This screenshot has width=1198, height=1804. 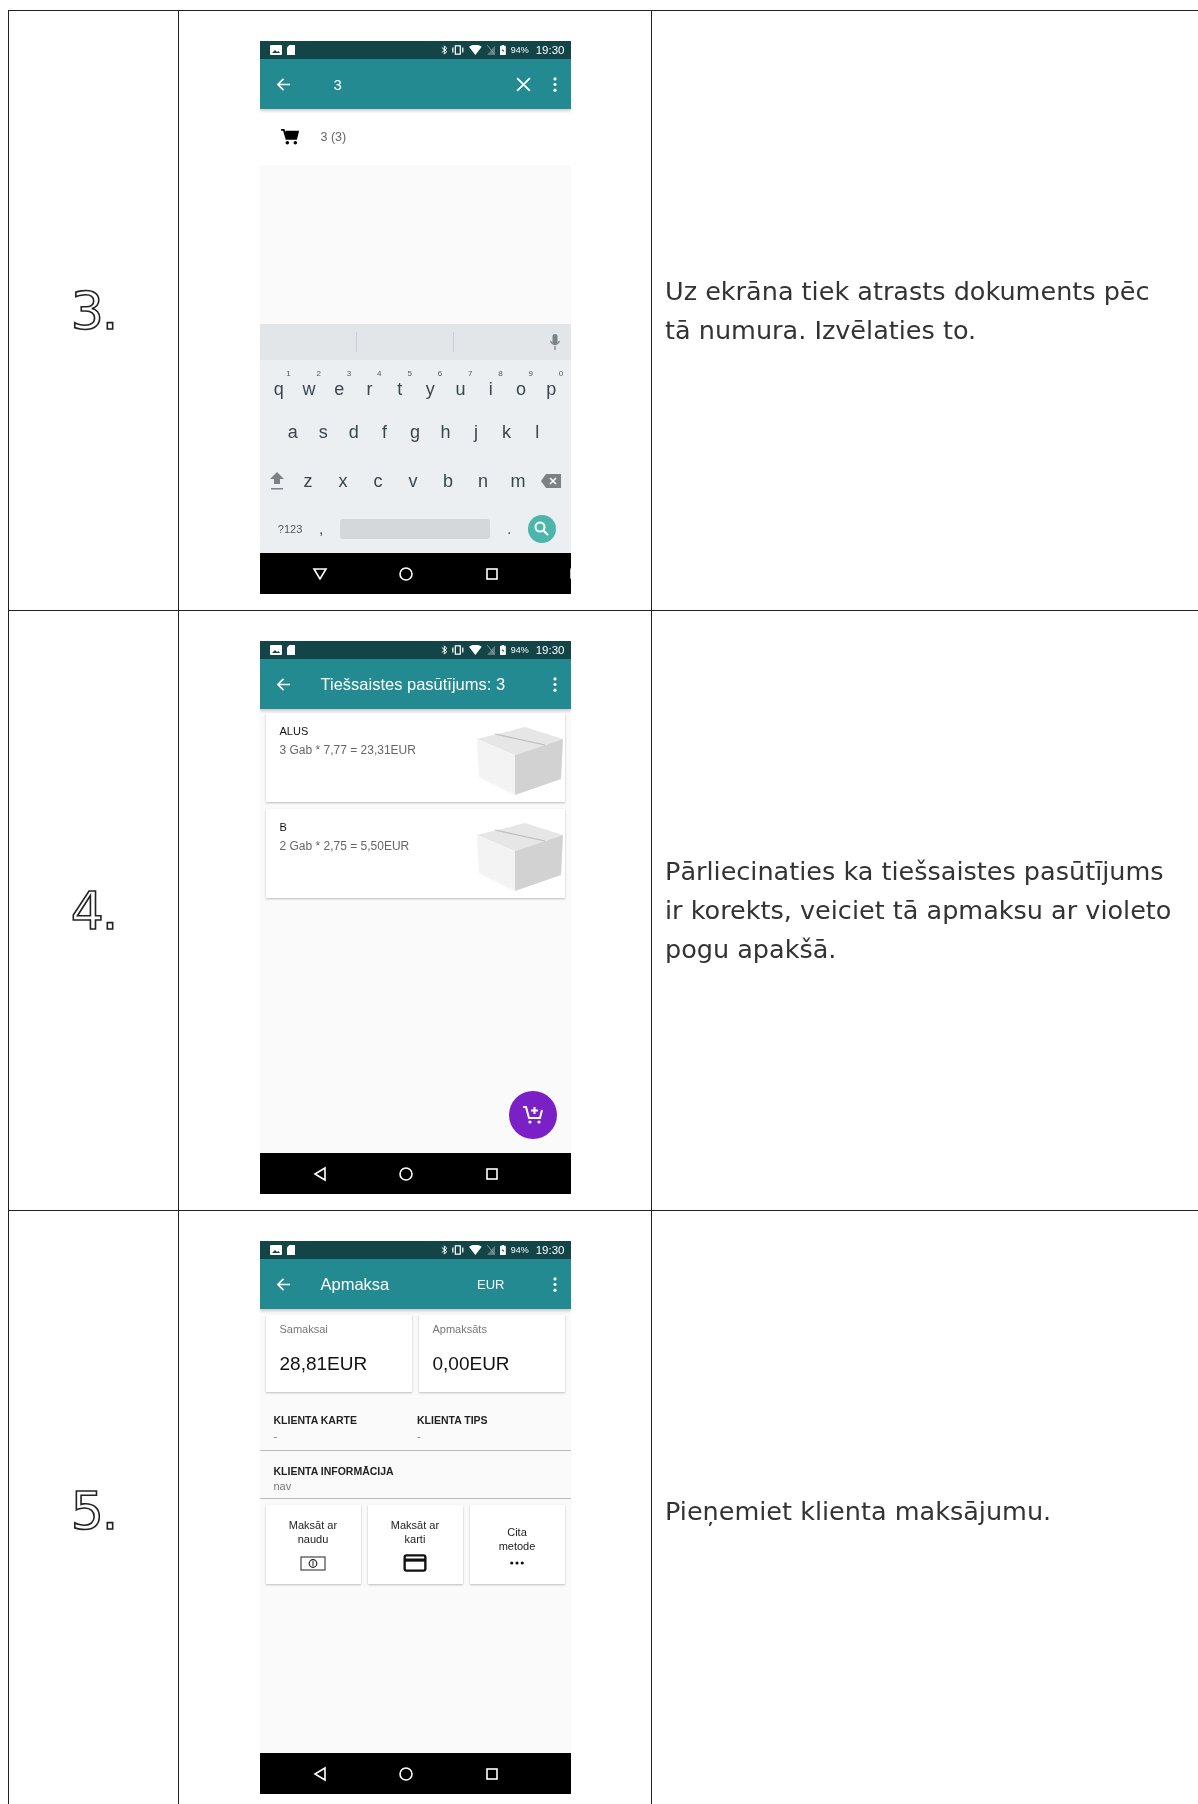 I want to click on keyboard-key: m, so click(x=518, y=480).